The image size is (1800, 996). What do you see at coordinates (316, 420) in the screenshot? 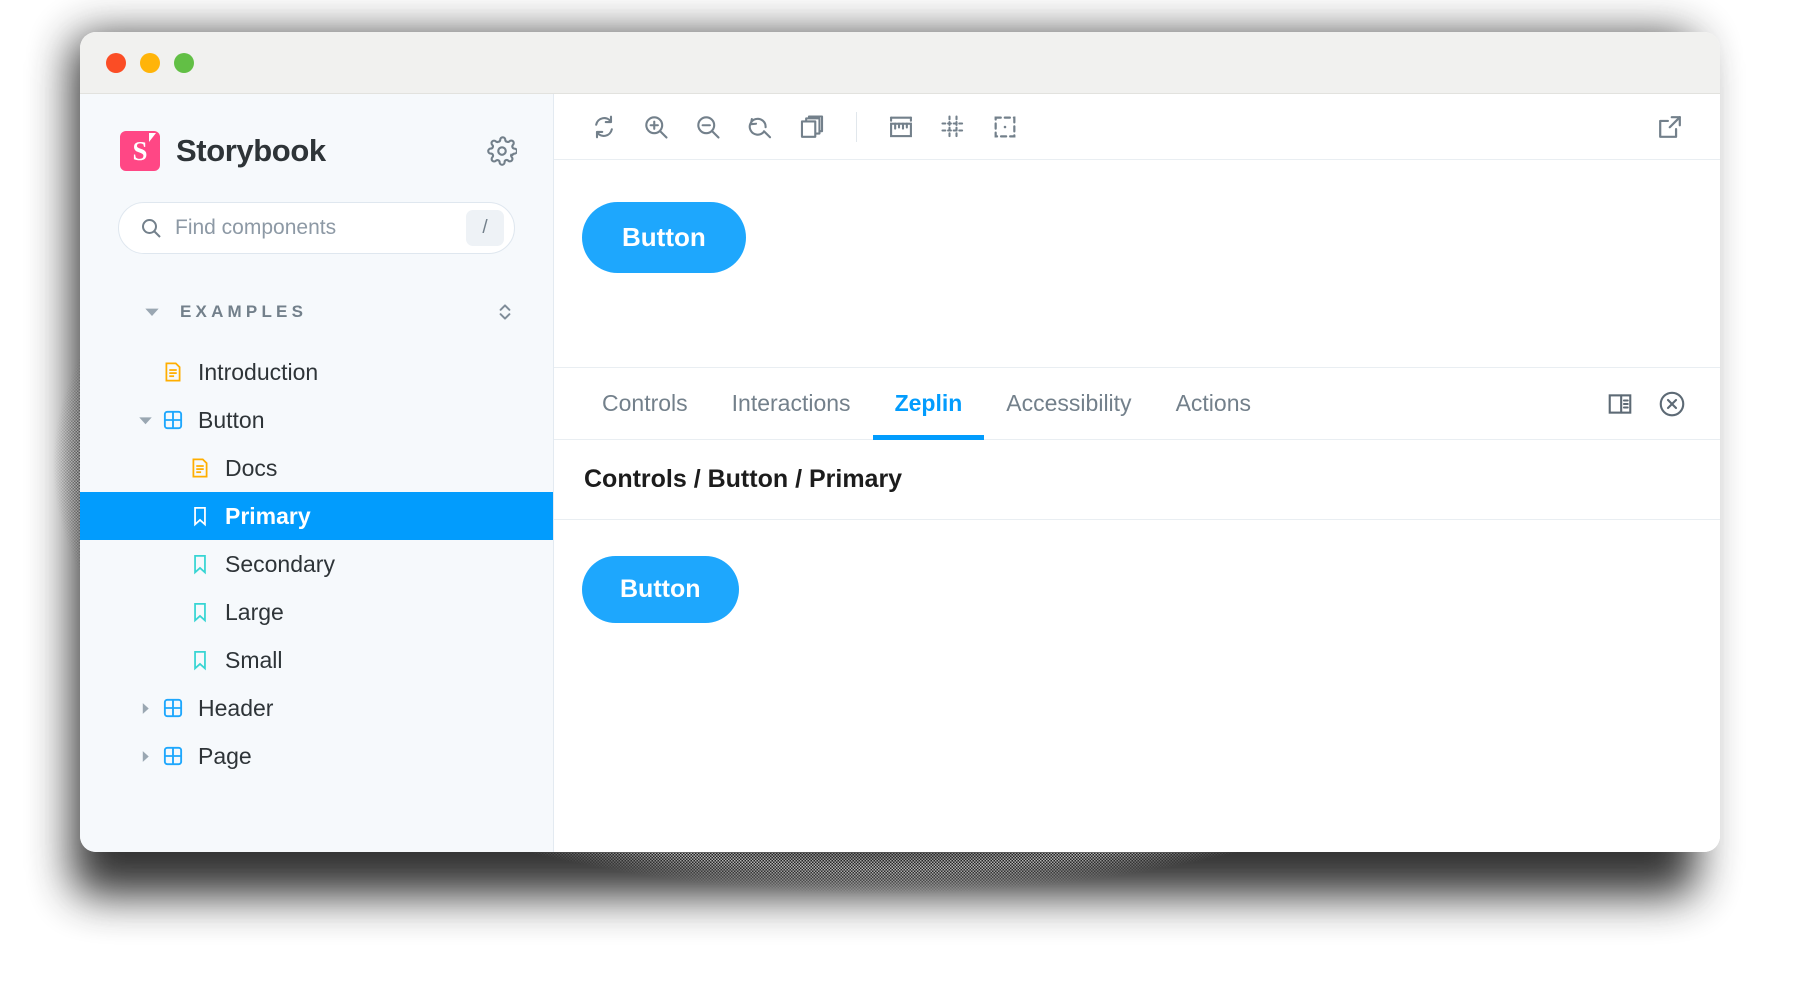
I see `sidebar-item-button: Button` at bounding box center [316, 420].